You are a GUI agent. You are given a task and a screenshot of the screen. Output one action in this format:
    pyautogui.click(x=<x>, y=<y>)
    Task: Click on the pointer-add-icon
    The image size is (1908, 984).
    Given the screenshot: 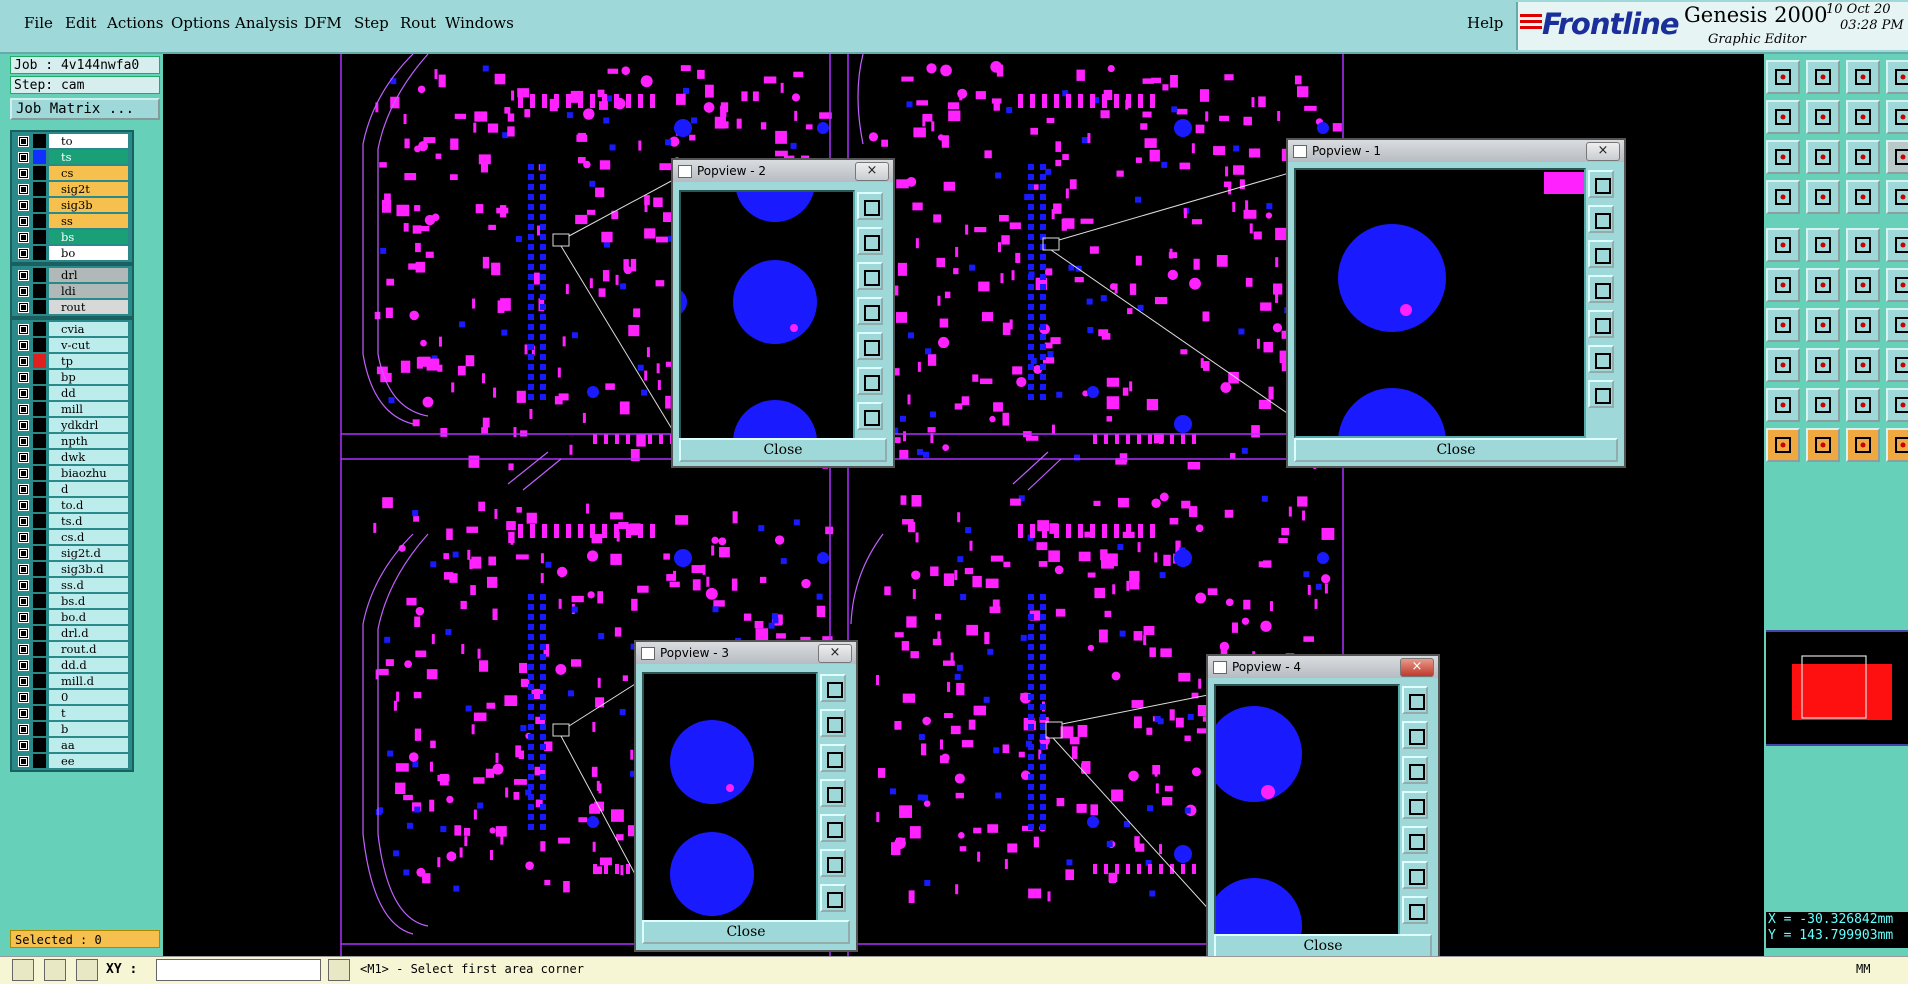 What is the action you would take?
    pyautogui.click(x=1897, y=445)
    